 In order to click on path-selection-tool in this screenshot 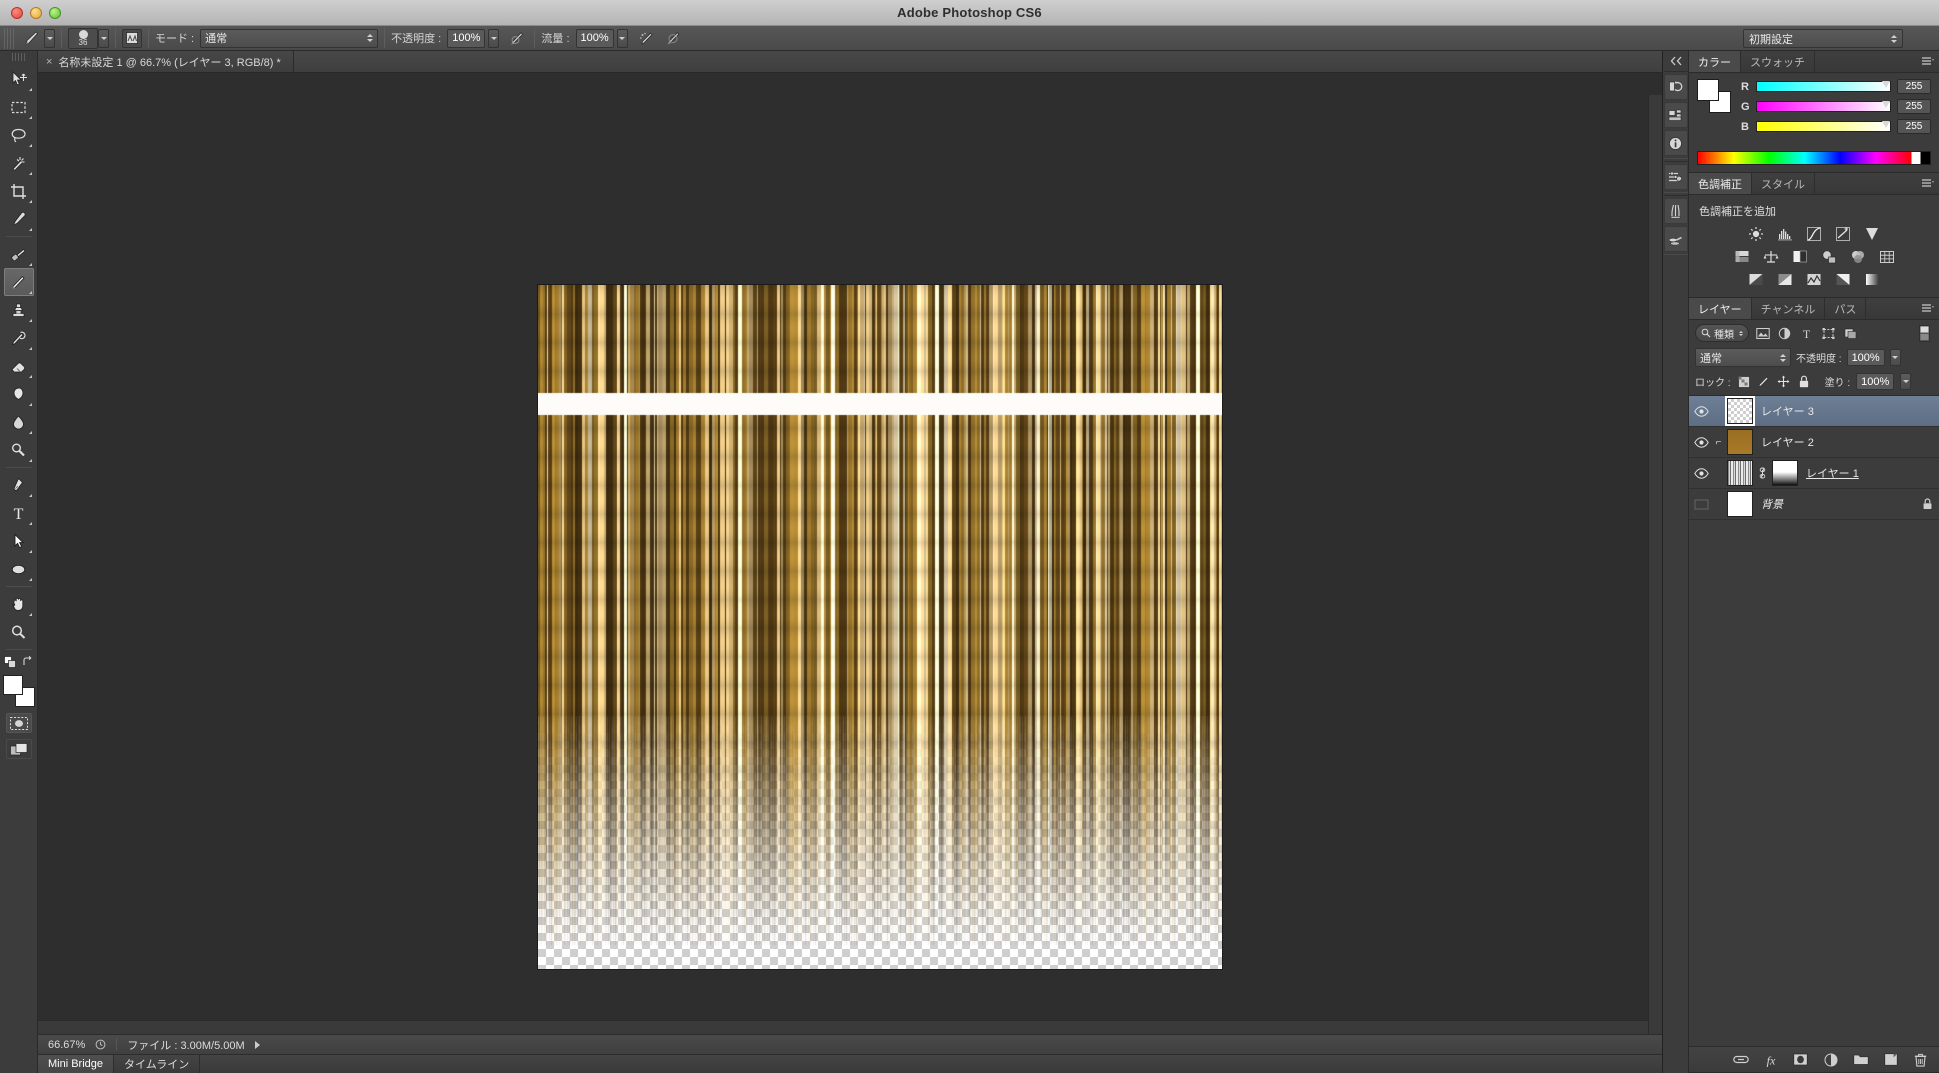, I will do `click(19, 541)`.